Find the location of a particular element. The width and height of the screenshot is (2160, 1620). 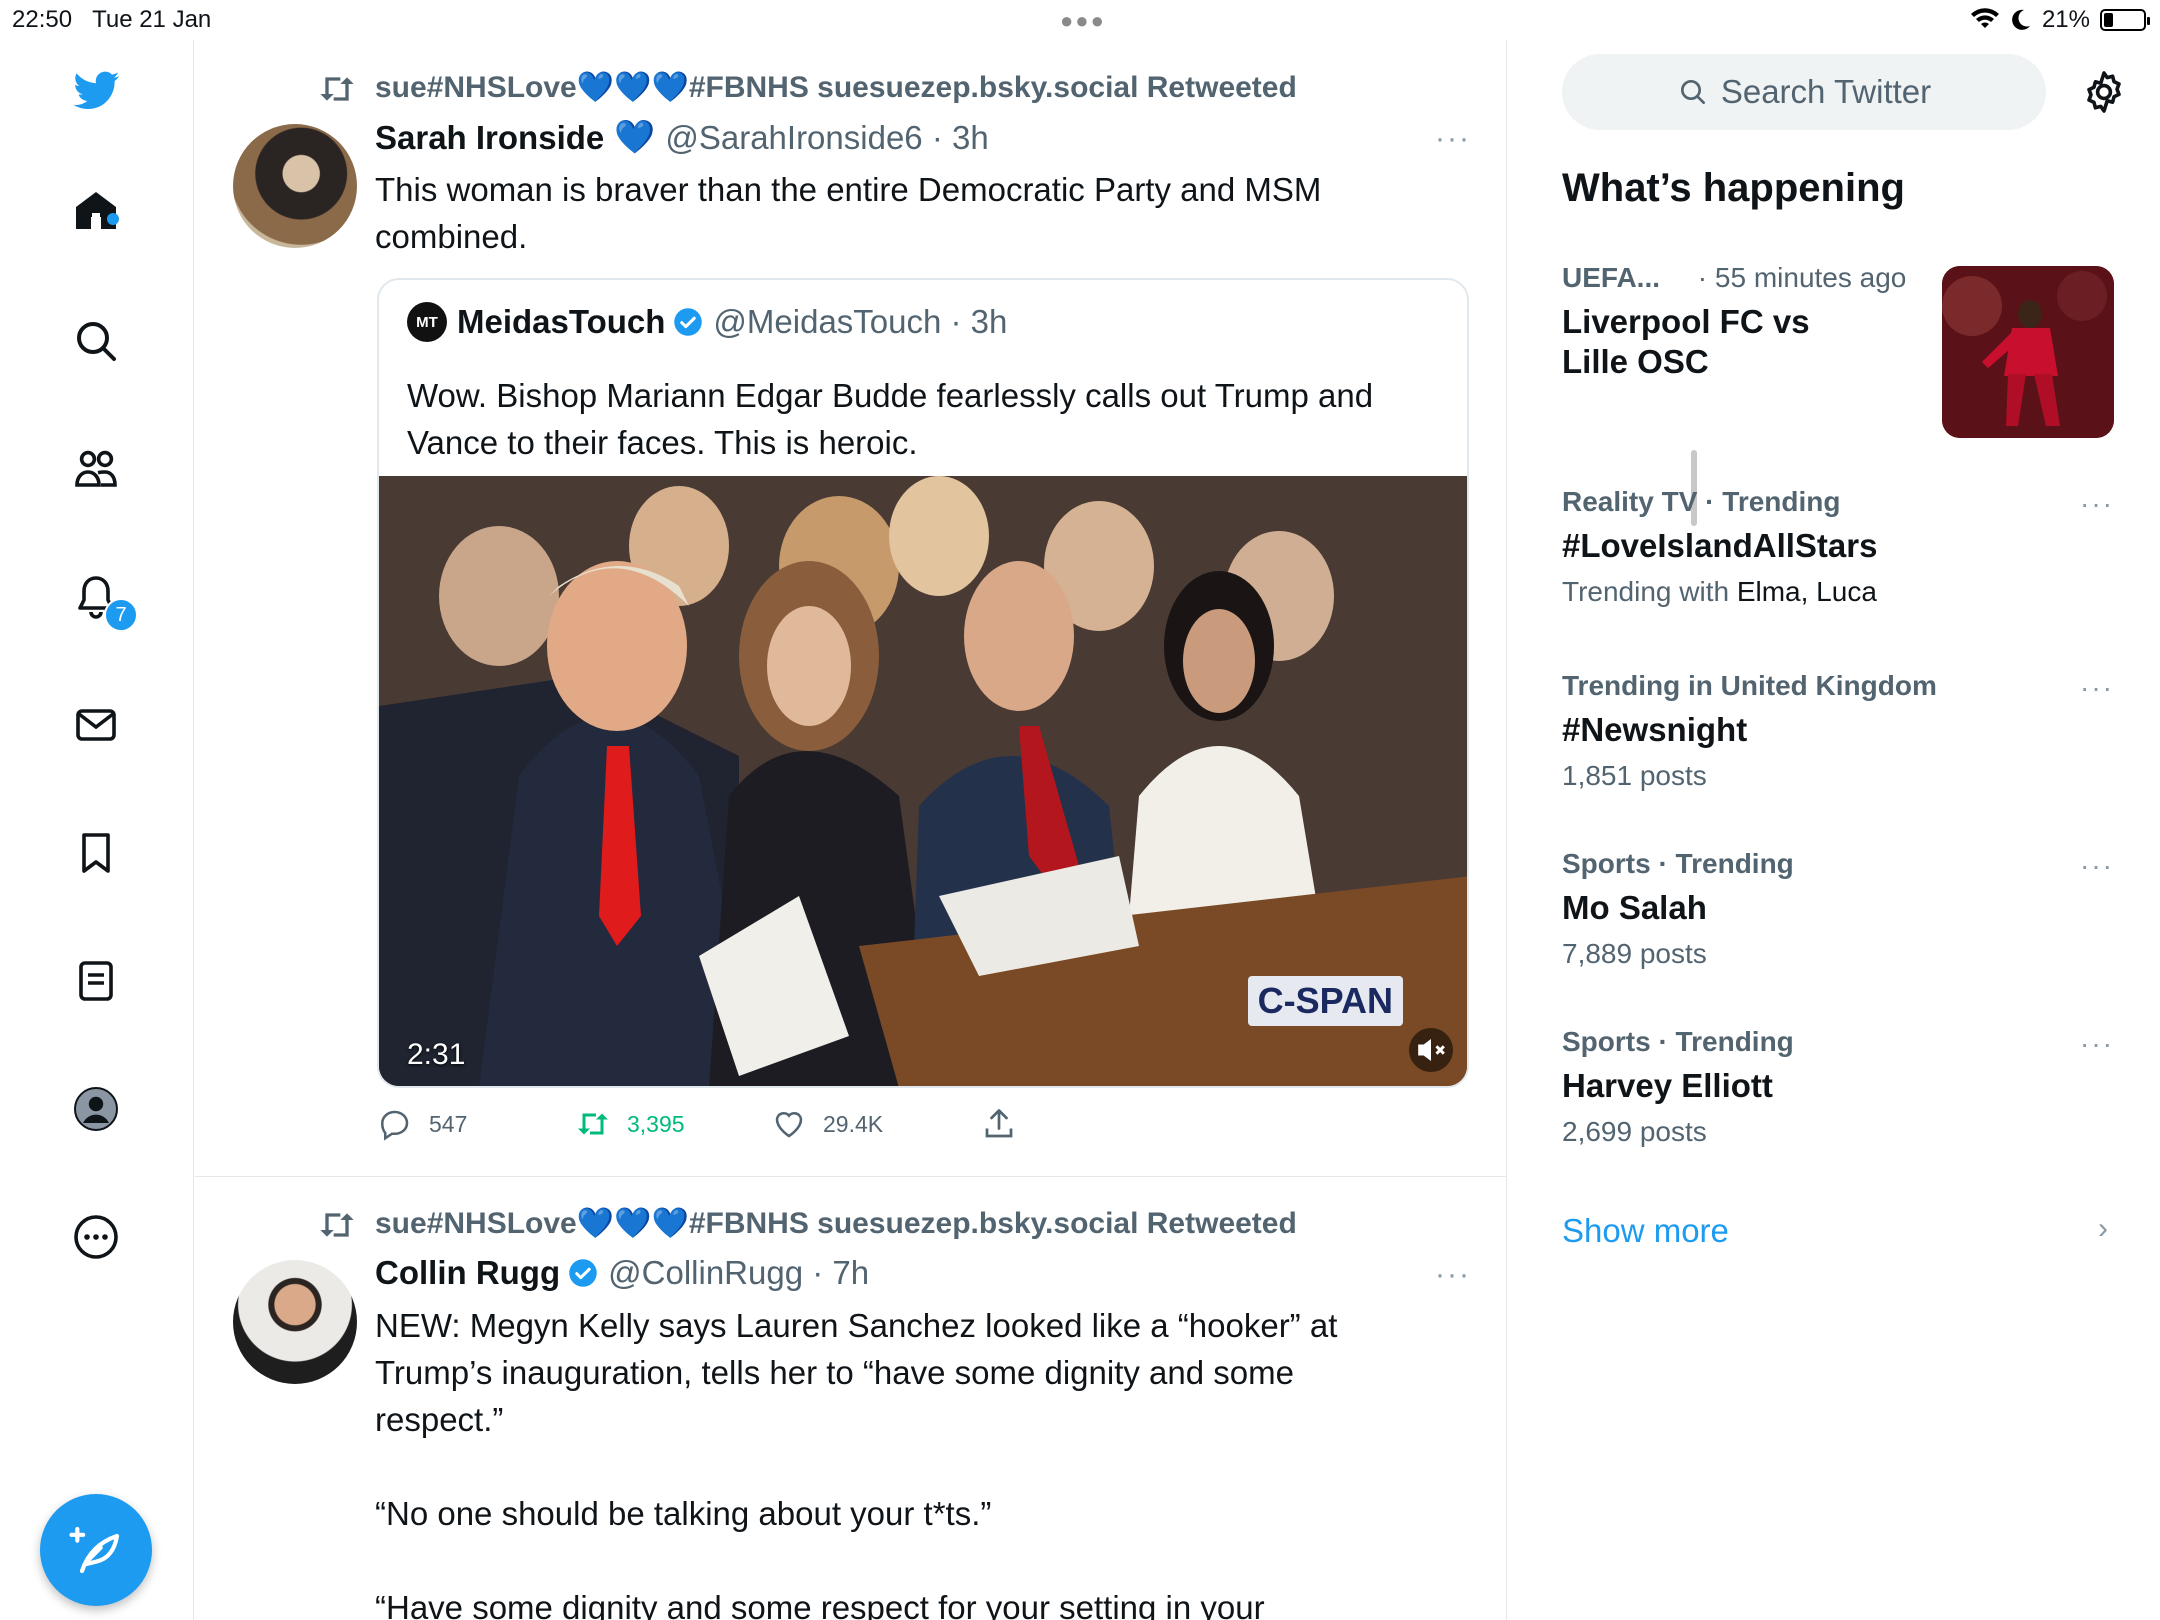

like-count: 29.4K is located at coordinates (853, 1123).